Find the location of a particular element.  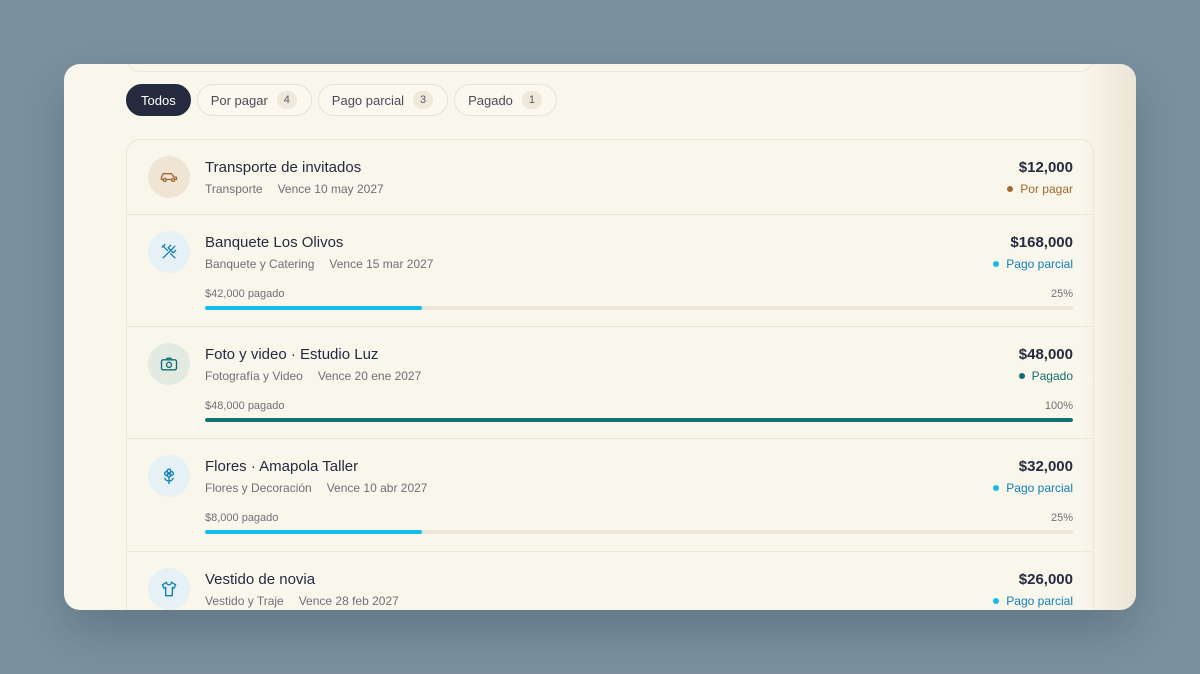

payment-due-date: Vence 28 feb 2027 is located at coordinates (348, 601).